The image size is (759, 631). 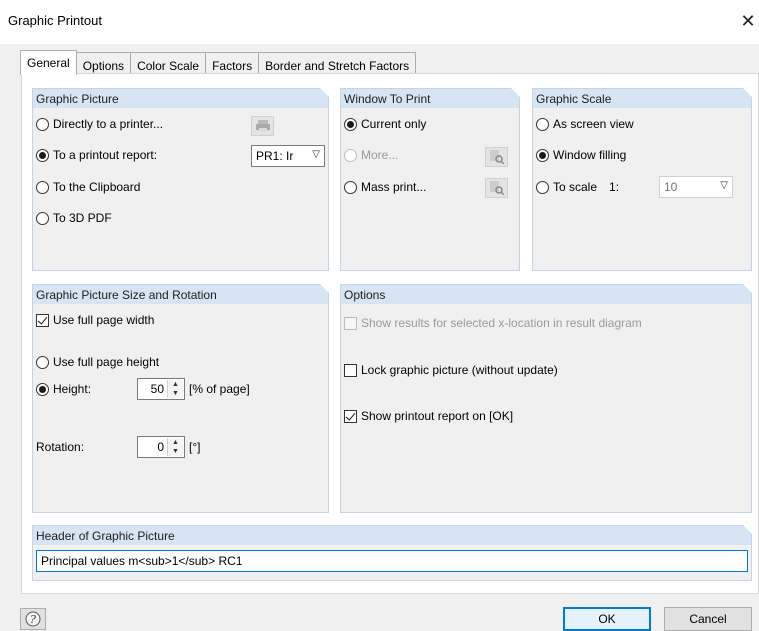 I want to click on tab-general: General, so click(x=48, y=62).